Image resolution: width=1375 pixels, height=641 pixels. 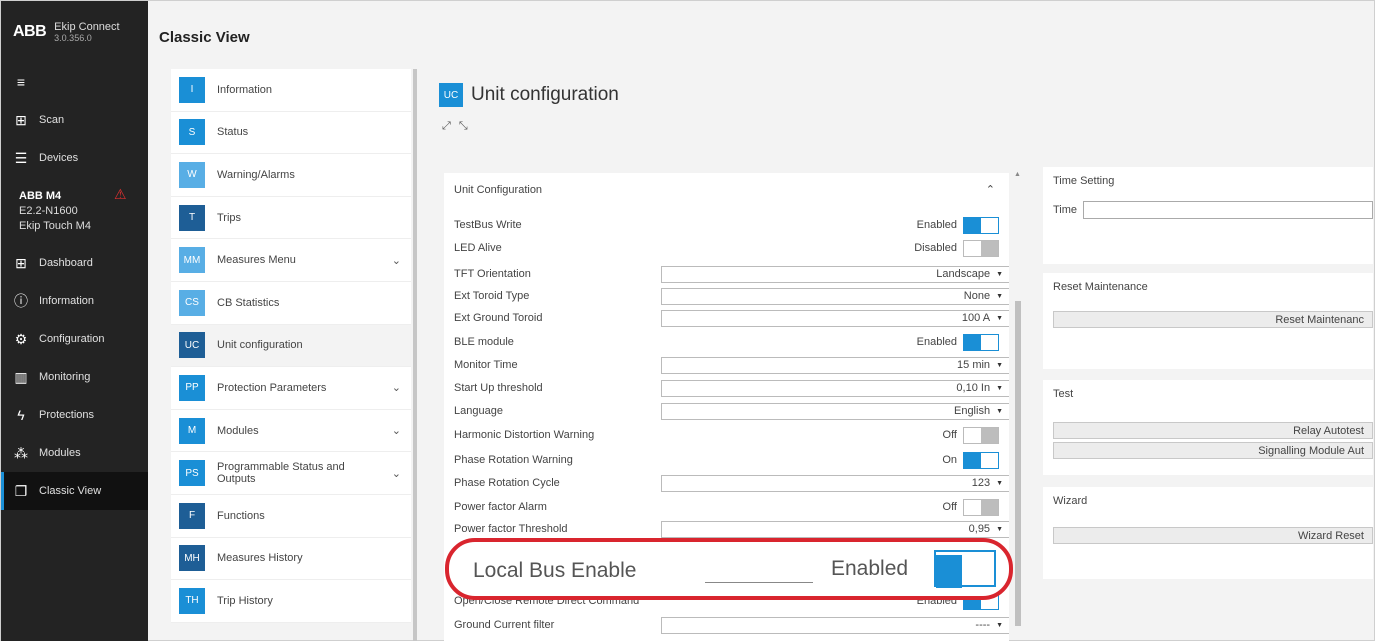 What do you see at coordinates (74, 453) in the screenshot?
I see `sidebar-item-modules: ⁂ Modules` at bounding box center [74, 453].